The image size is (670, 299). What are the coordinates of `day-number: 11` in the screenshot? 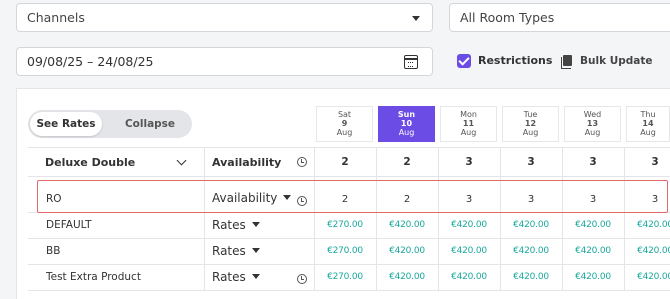 It's located at (468, 123).